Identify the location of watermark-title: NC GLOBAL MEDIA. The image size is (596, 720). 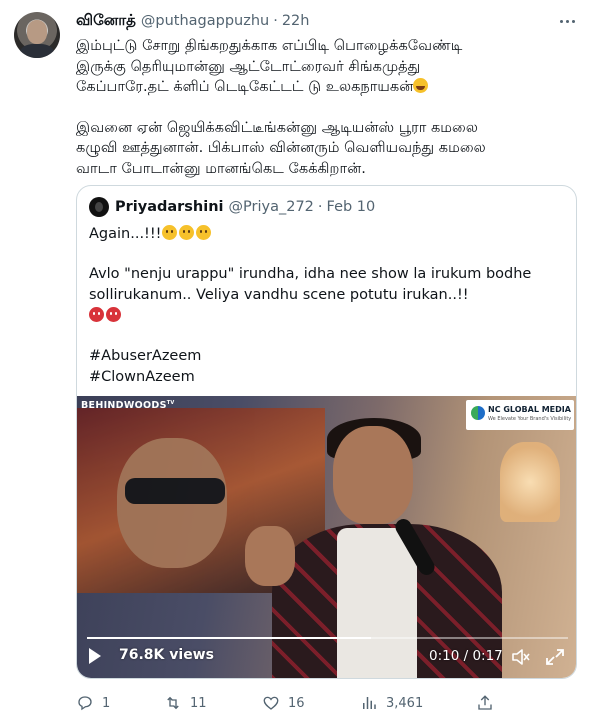
(529, 409).